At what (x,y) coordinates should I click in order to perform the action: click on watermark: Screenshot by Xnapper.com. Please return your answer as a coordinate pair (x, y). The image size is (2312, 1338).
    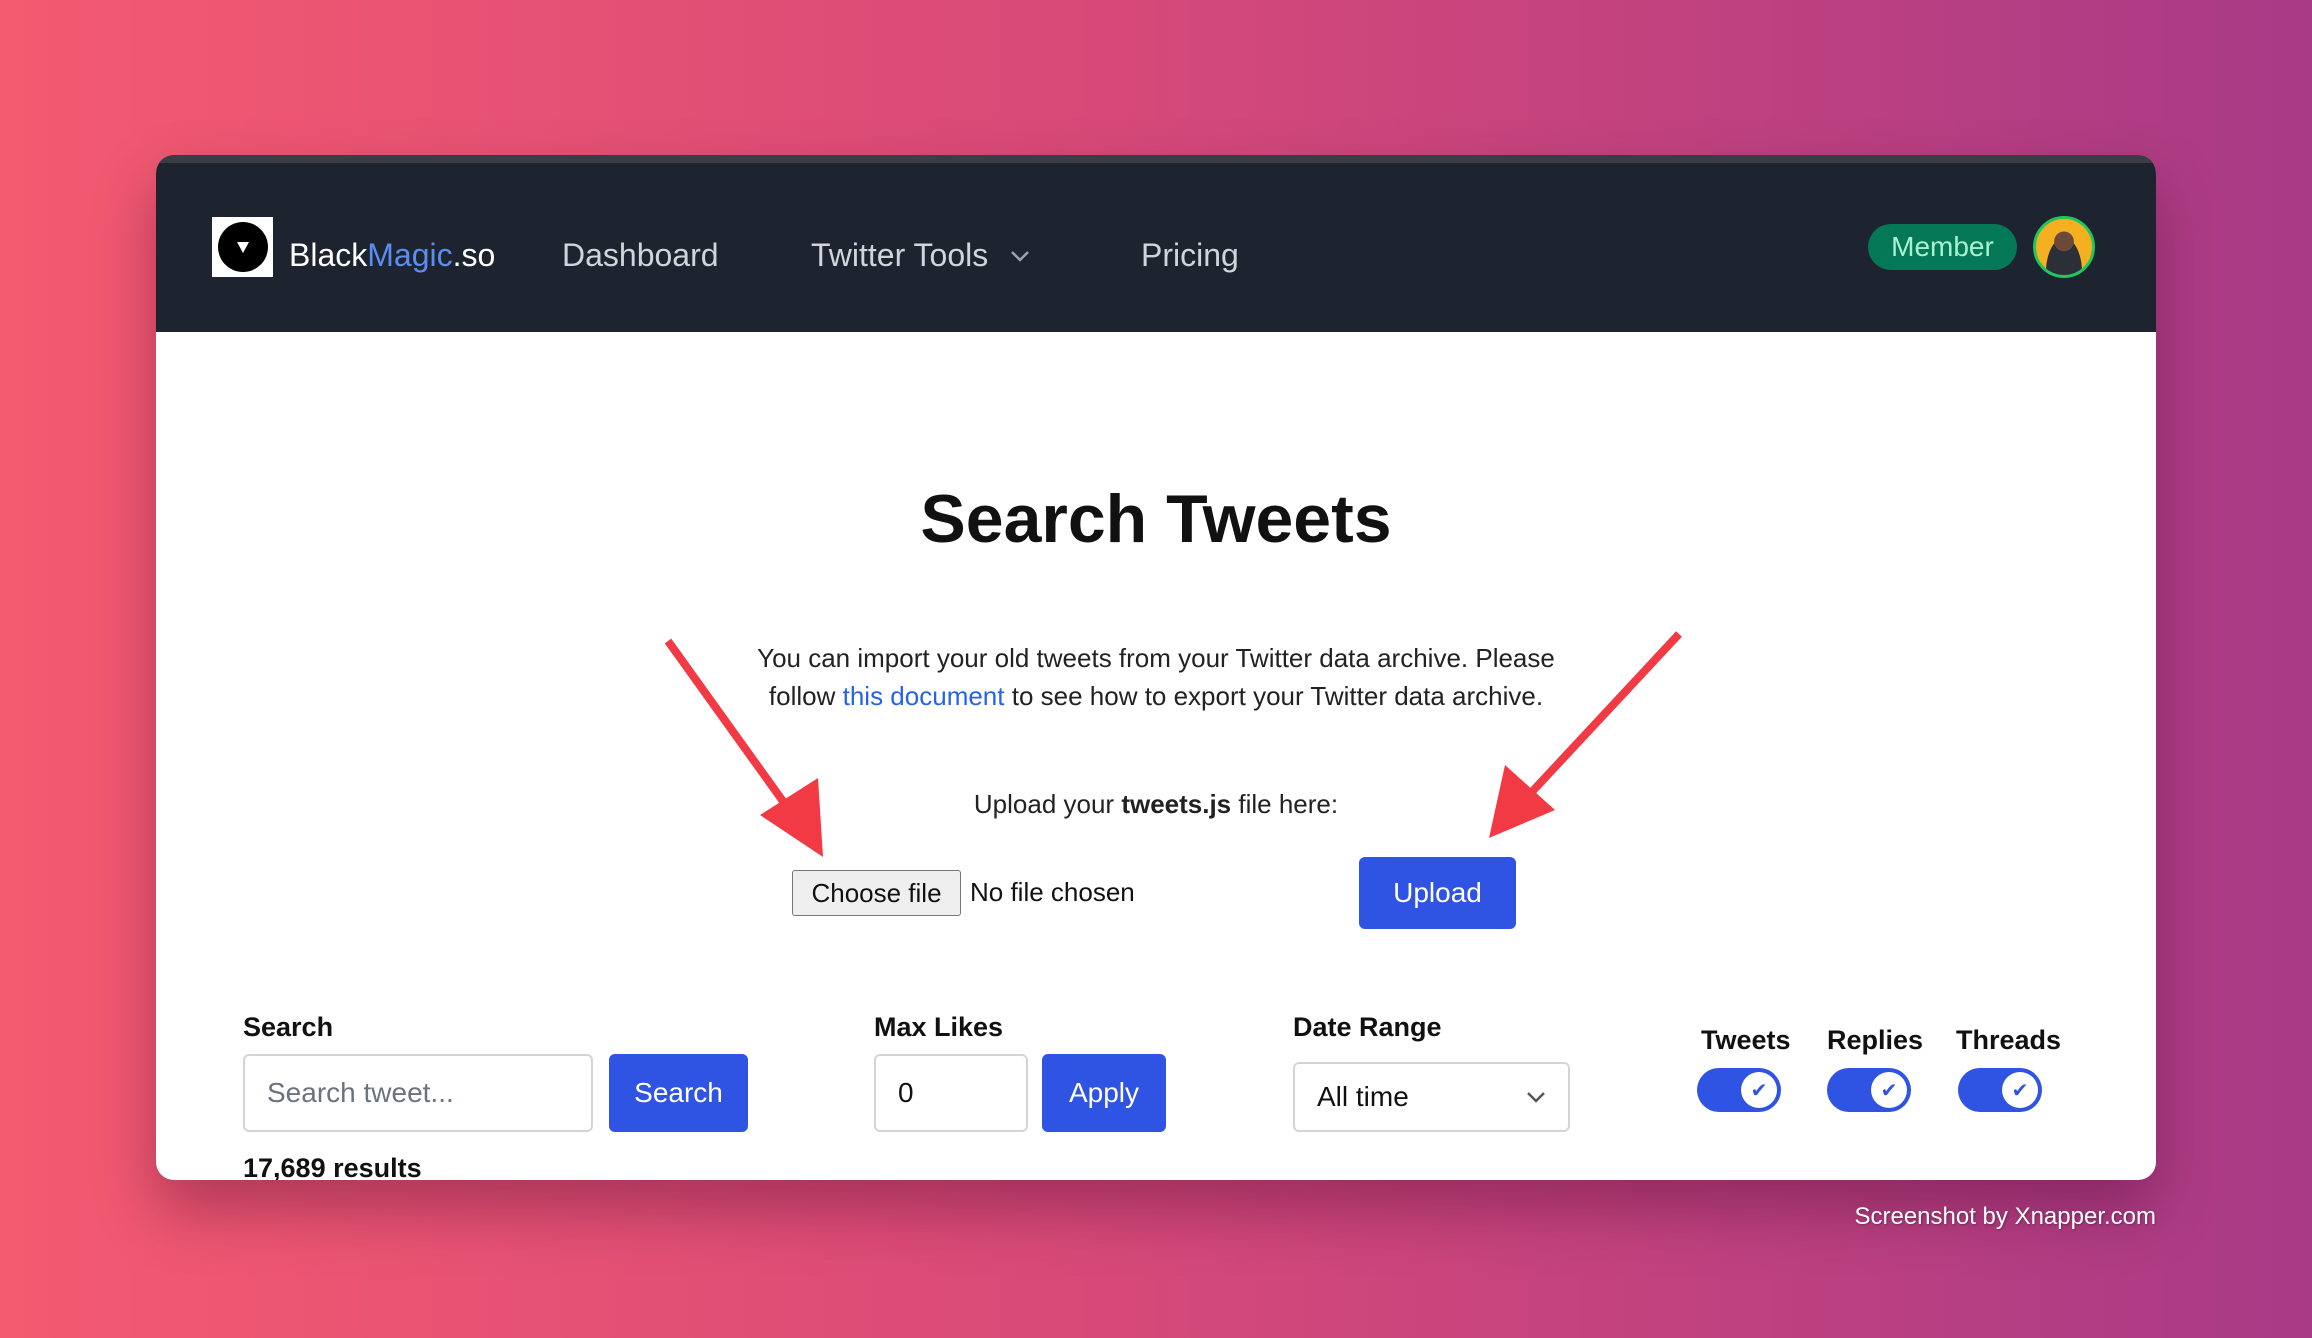
    Looking at the image, I should click on (2005, 1216).